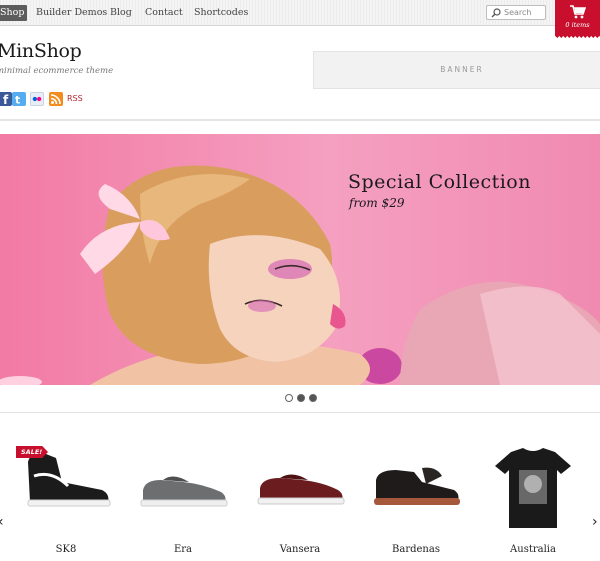 The width and height of the screenshot is (600, 561). What do you see at coordinates (37, 99) in the screenshot?
I see `flickr-icon` at bounding box center [37, 99].